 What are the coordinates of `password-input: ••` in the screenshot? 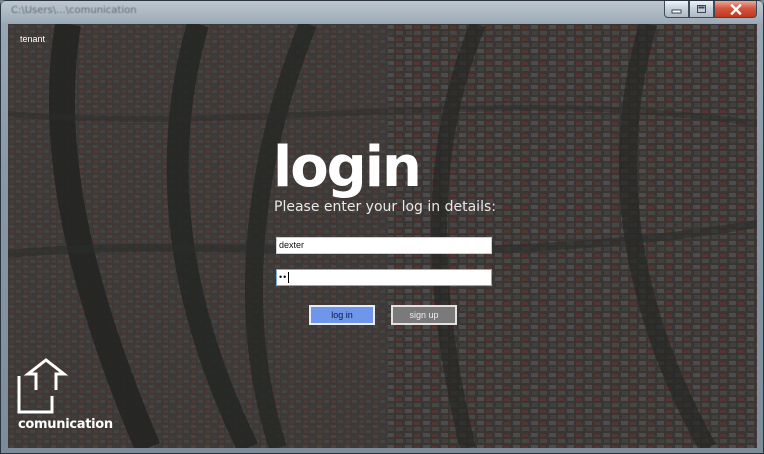 It's located at (384, 277).